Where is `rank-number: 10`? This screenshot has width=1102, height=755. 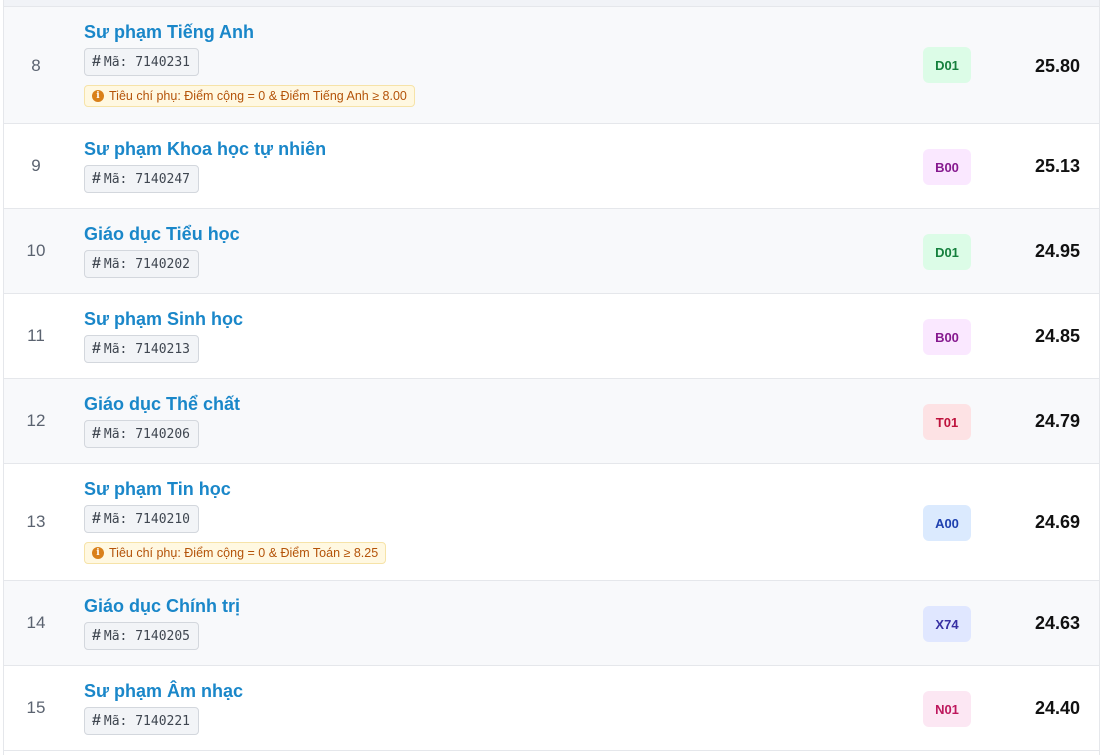
rank-number: 10 is located at coordinates (36, 250).